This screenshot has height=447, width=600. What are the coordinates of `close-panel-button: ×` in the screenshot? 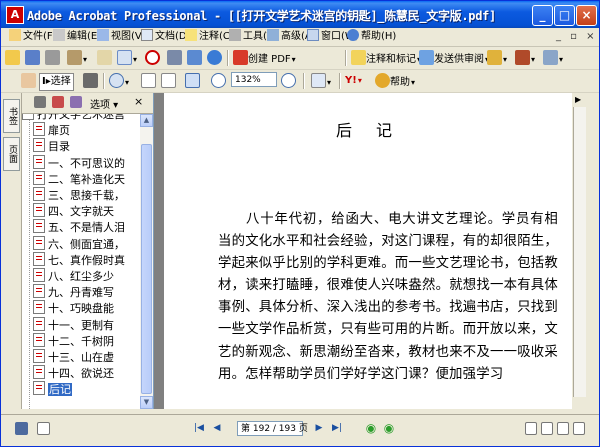 It's located at (138, 101).